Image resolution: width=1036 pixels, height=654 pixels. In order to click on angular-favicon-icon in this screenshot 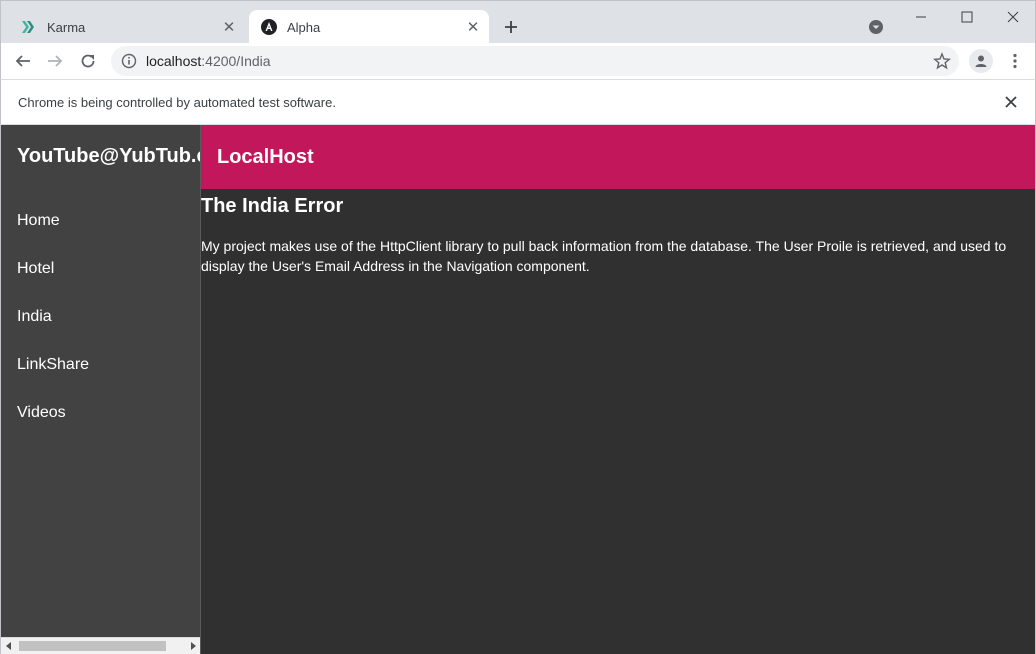, I will do `click(269, 27)`.